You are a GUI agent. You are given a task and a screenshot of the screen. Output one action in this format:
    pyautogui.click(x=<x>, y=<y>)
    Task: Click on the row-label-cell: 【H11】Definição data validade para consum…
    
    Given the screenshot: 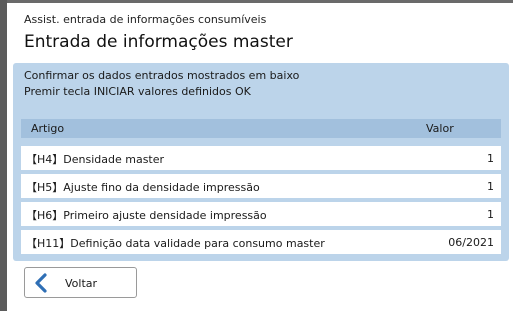 What is the action you would take?
    pyautogui.click(x=175, y=243)
    